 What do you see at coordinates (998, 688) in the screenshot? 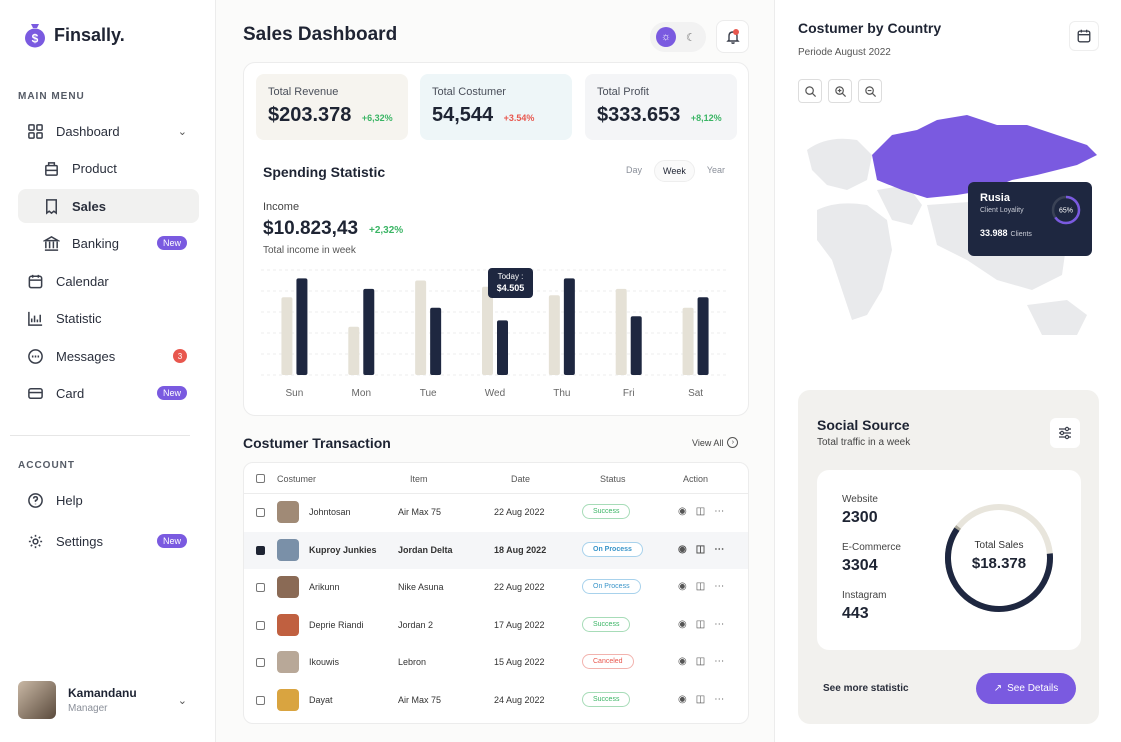
I see `external-link-icon: ↗` at bounding box center [998, 688].